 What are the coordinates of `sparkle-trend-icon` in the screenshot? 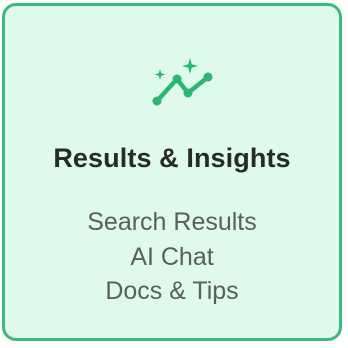 It's located at (183, 82).